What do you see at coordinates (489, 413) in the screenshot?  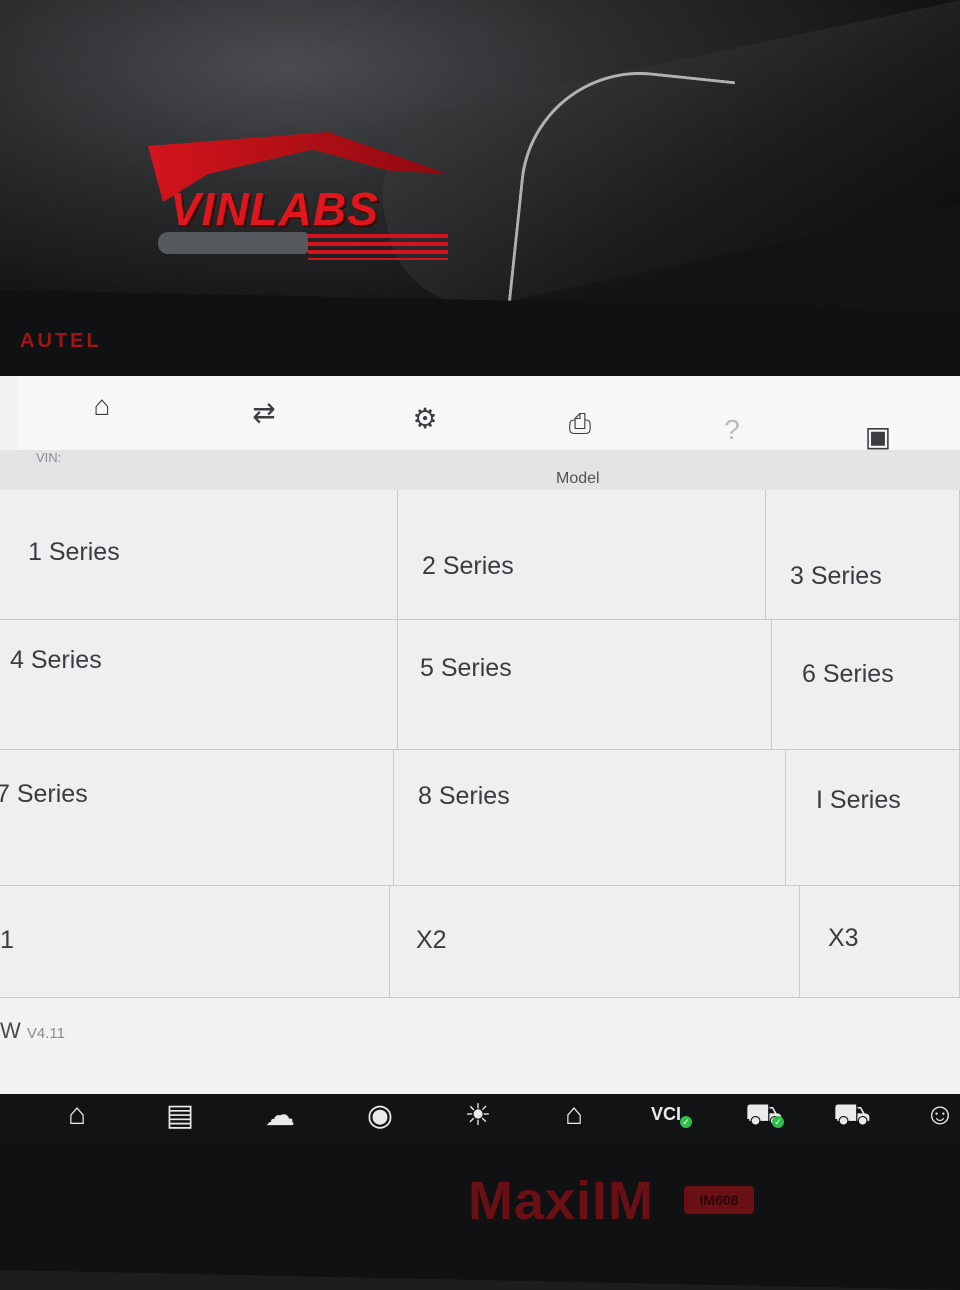 I see `top-toolbar` at bounding box center [489, 413].